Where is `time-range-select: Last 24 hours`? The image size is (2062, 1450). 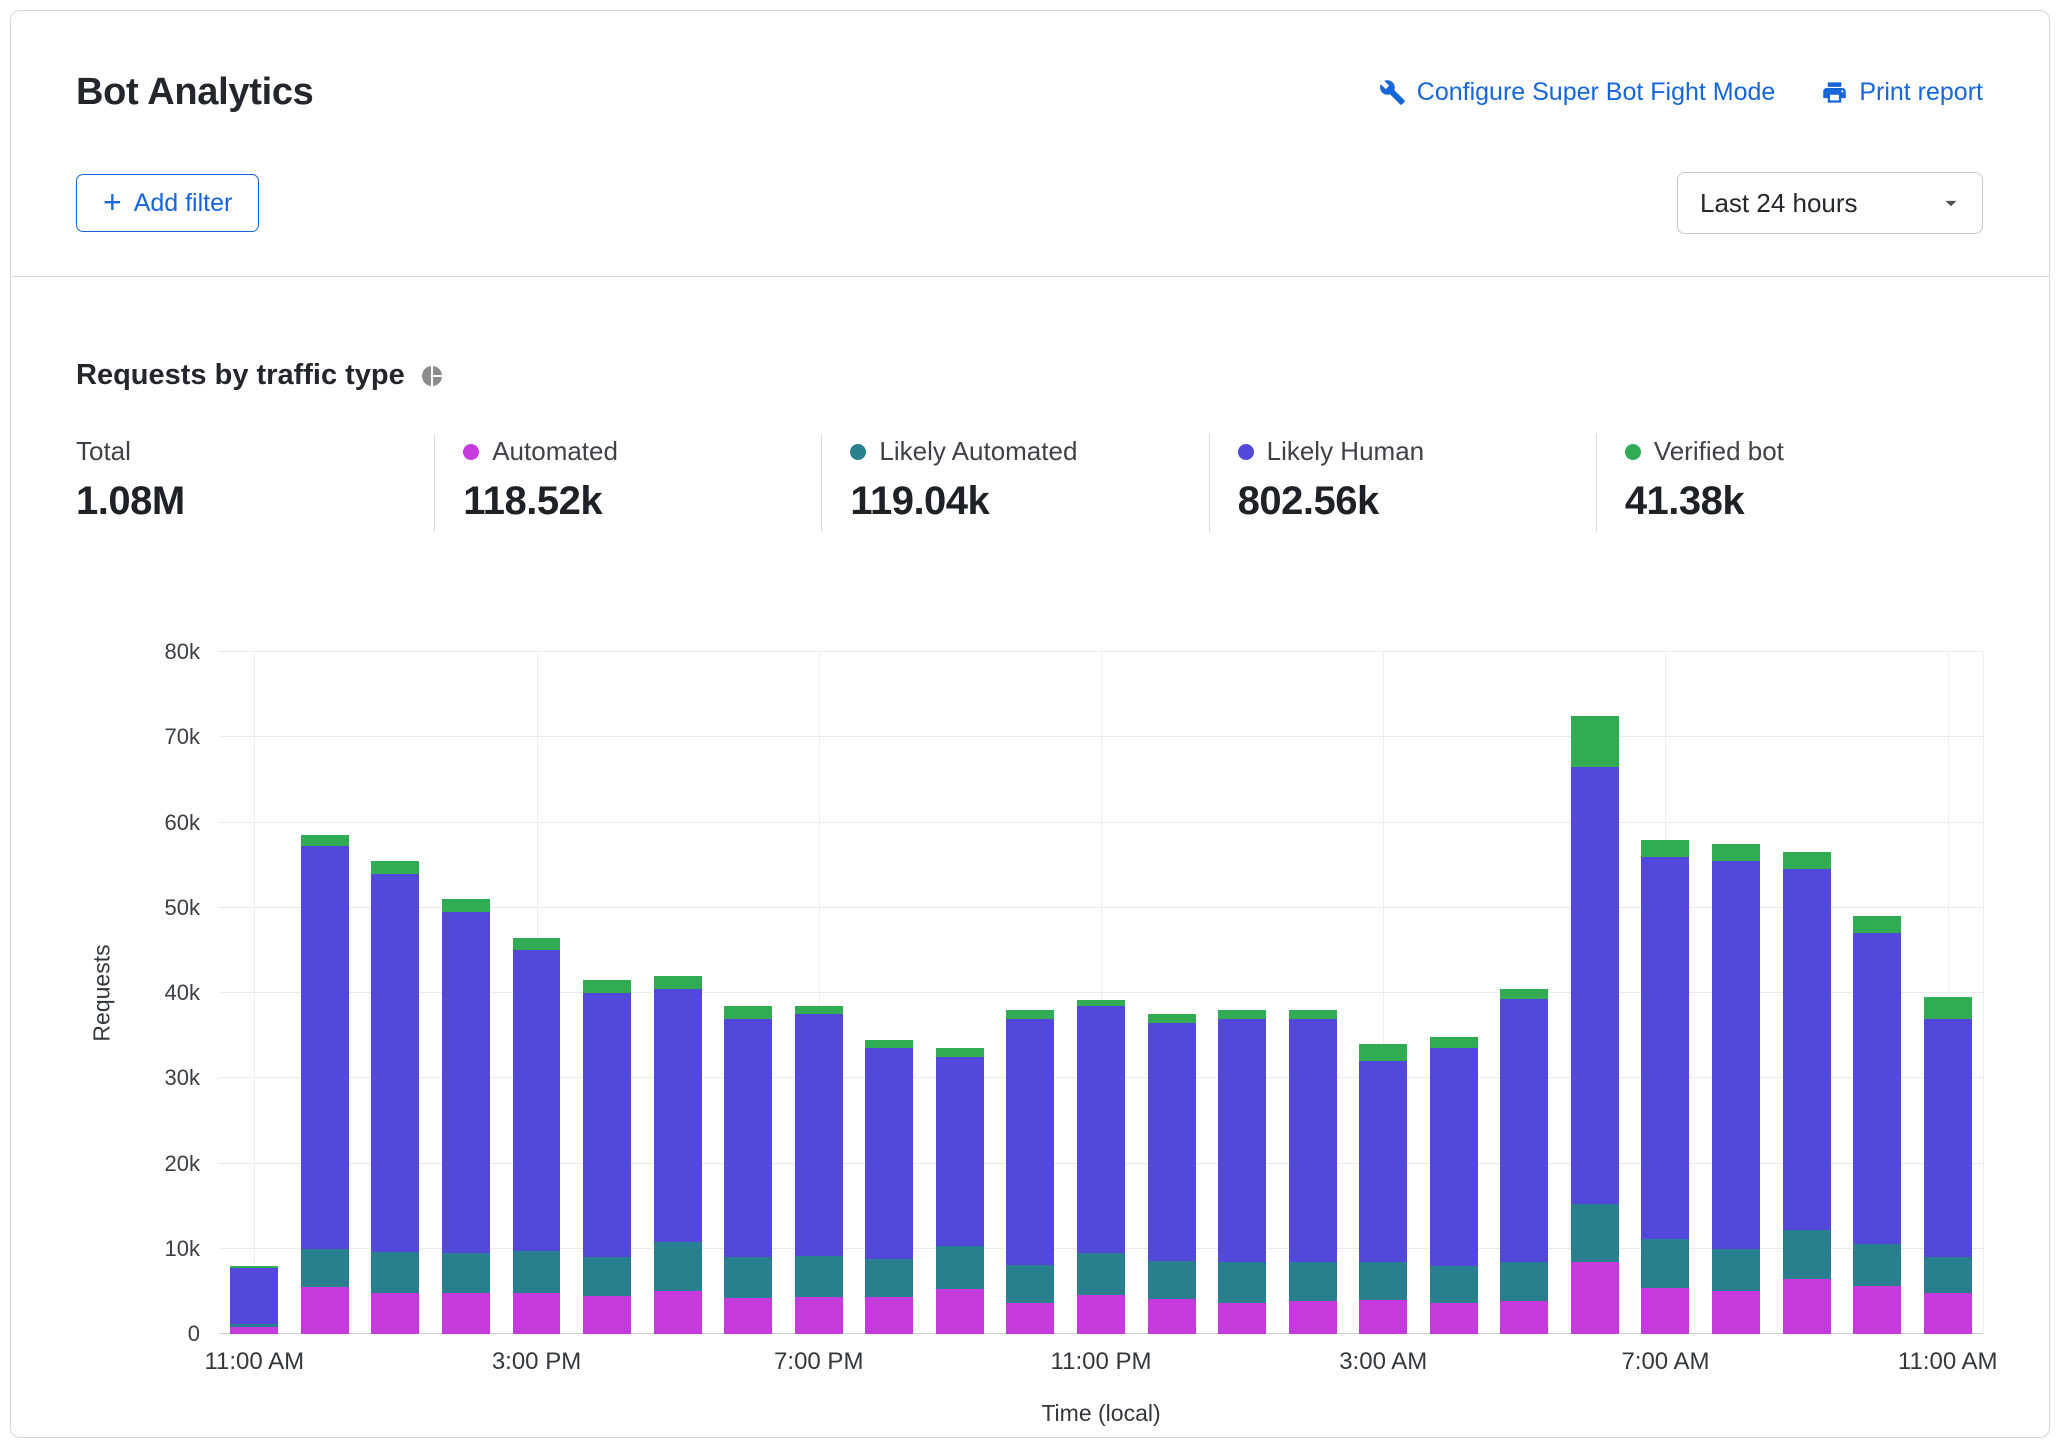
time-range-select: Last 24 hours is located at coordinates (1830, 203).